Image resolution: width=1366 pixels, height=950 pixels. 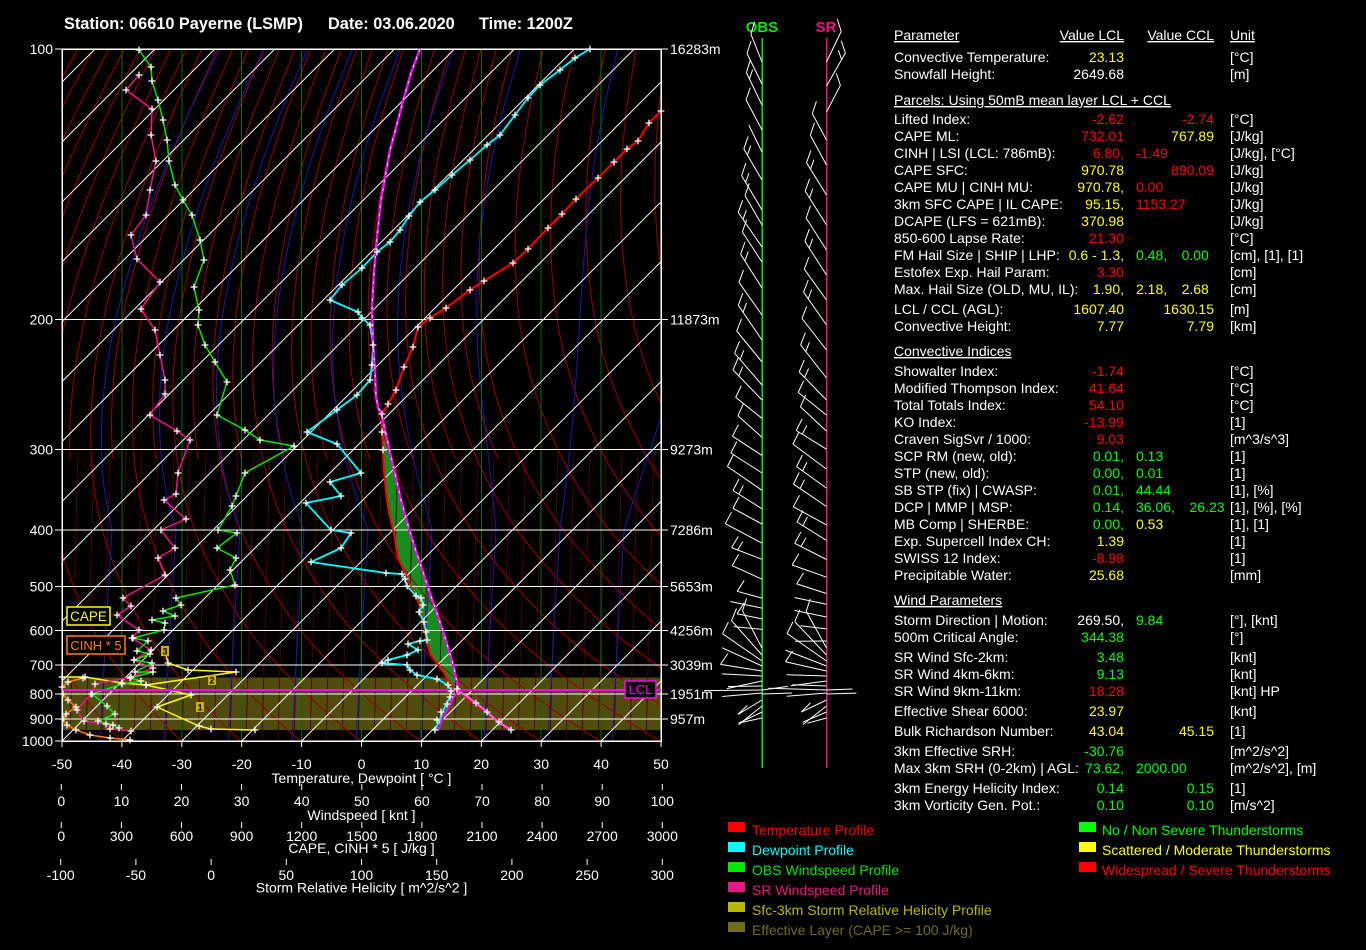 What do you see at coordinates (61, 875) in the screenshot?
I see `svg-text: -100` at bounding box center [61, 875].